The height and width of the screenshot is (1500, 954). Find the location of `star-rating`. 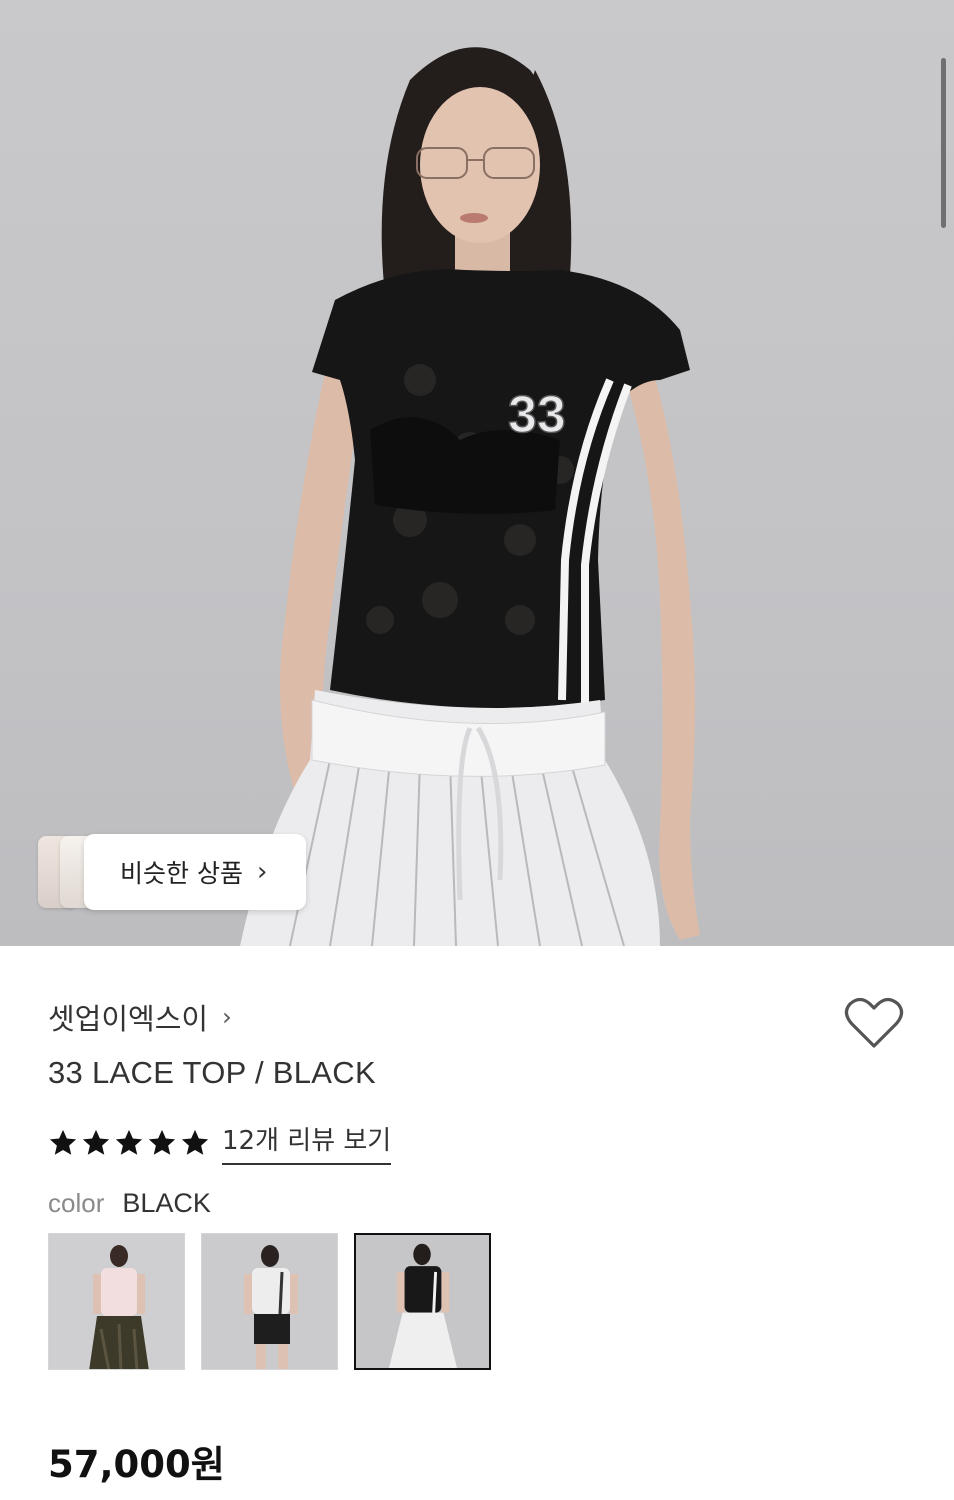

star-rating is located at coordinates (129, 1143).